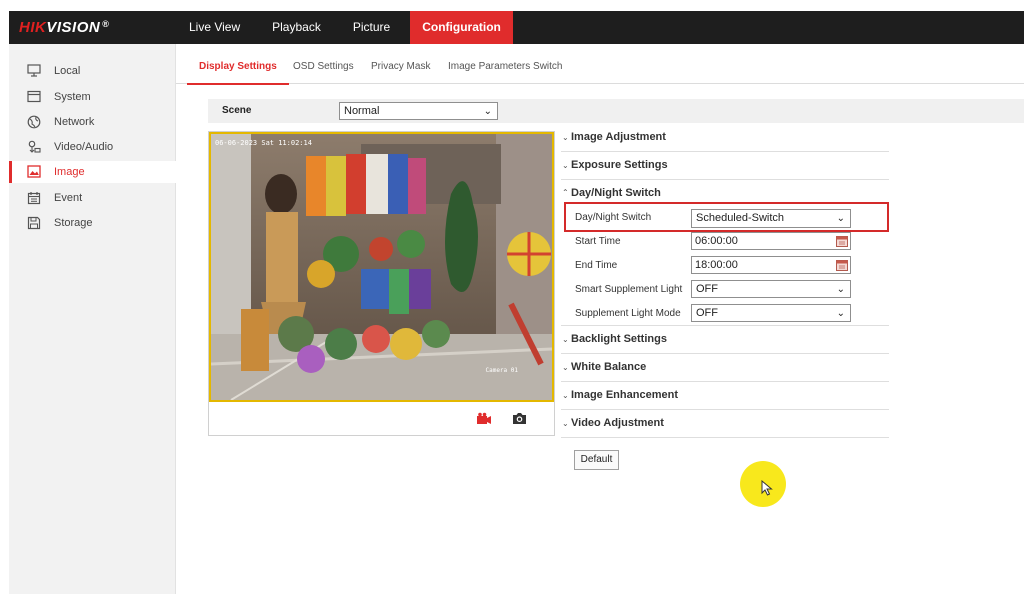 This screenshot has height=594, width=1024. Describe the element at coordinates (616, 111) in the screenshot. I see `scene-bar: Scene Normal ⌄` at that location.